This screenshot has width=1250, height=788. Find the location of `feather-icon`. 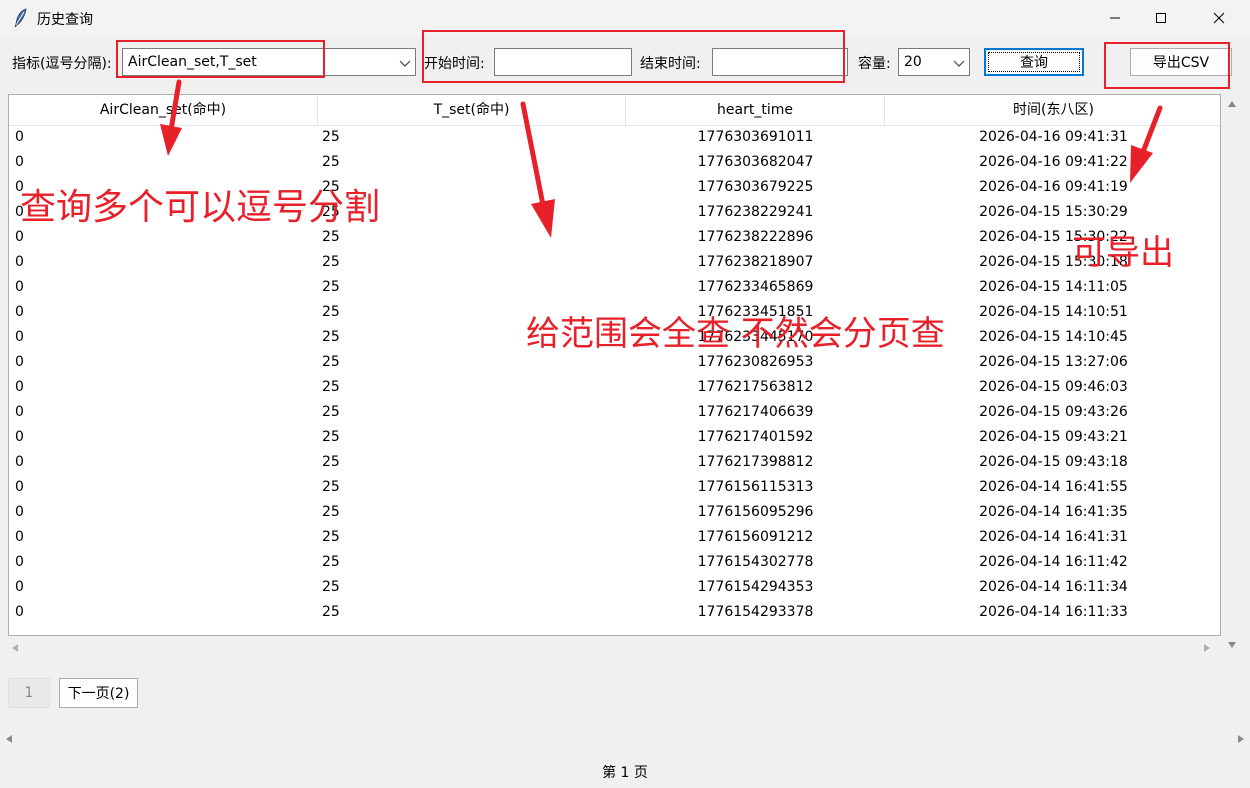

feather-icon is located at coordinates (21, 18).